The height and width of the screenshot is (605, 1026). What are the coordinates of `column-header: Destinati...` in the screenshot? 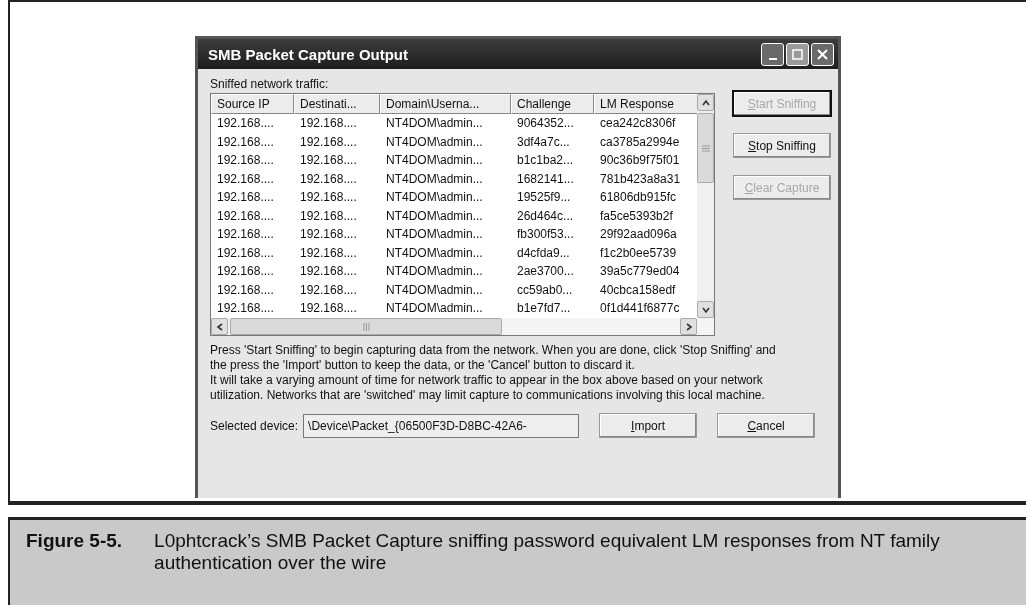 It's located at (337, 104).